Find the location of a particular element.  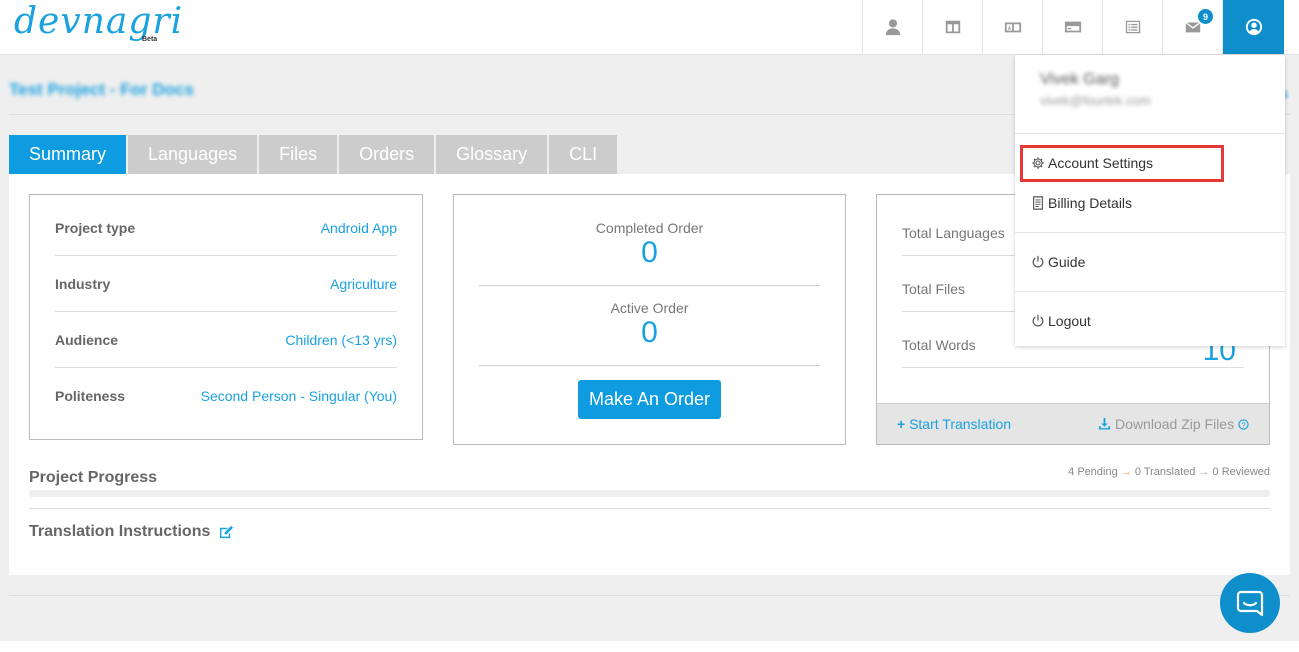

nav-messages-button: 9 is located at coordinates (1192, 27).